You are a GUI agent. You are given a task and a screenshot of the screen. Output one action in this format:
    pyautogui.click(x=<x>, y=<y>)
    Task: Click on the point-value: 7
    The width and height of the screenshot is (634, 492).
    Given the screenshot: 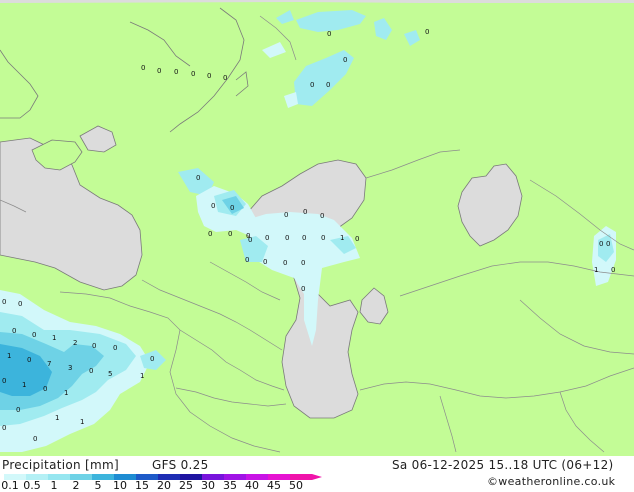 What is the action you would take?
    pyautogui.click(x=49, y=364)
    